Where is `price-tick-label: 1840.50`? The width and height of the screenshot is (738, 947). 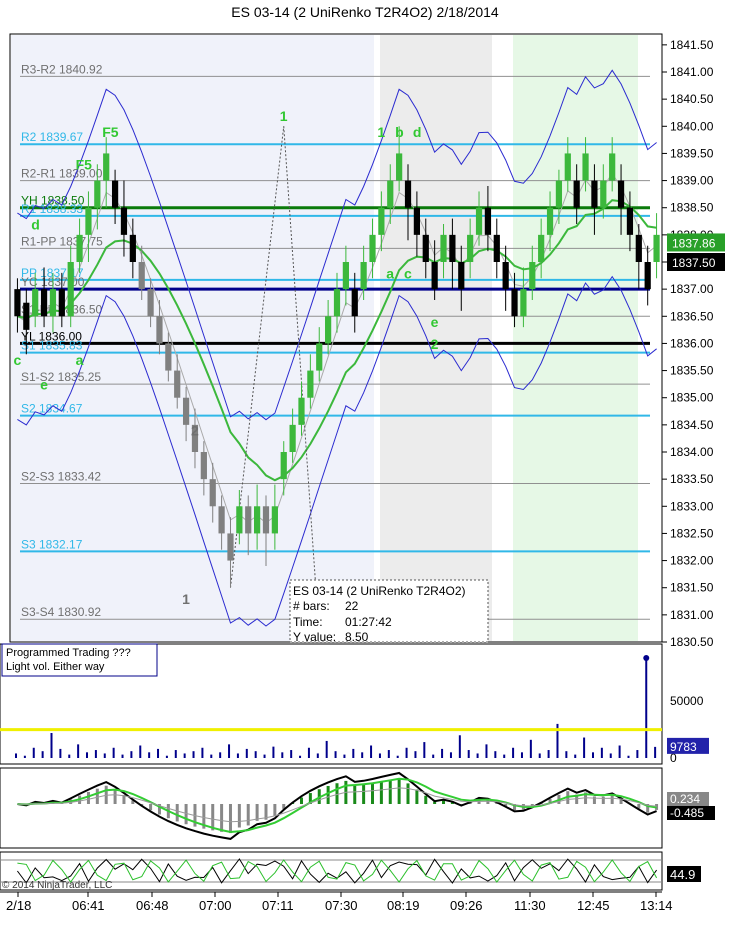
price-tick-label: 1840.50 is located at coordinates (692, 99).